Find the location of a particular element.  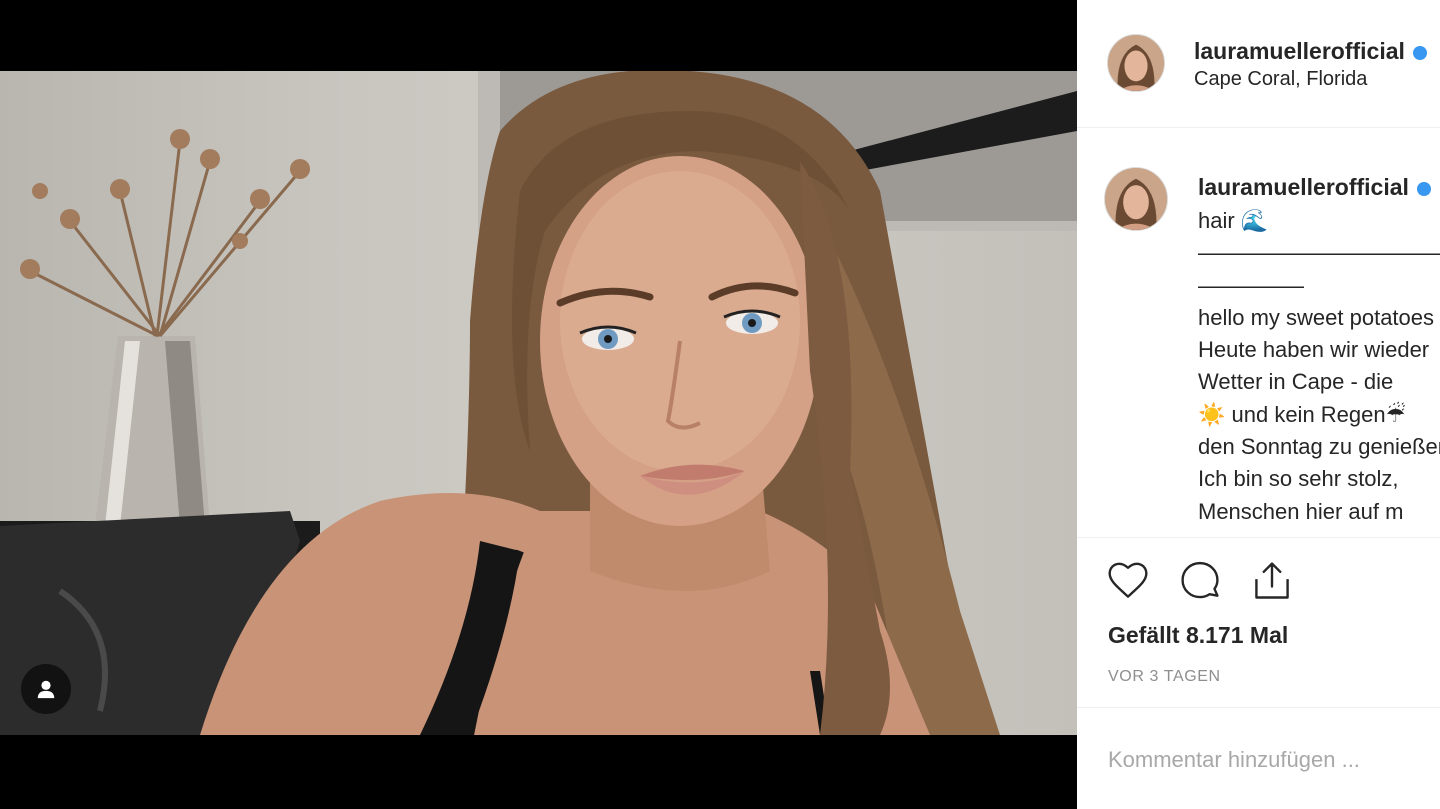

header-username-text: lauramuellerofficial is located at coordinates (1299, 51).